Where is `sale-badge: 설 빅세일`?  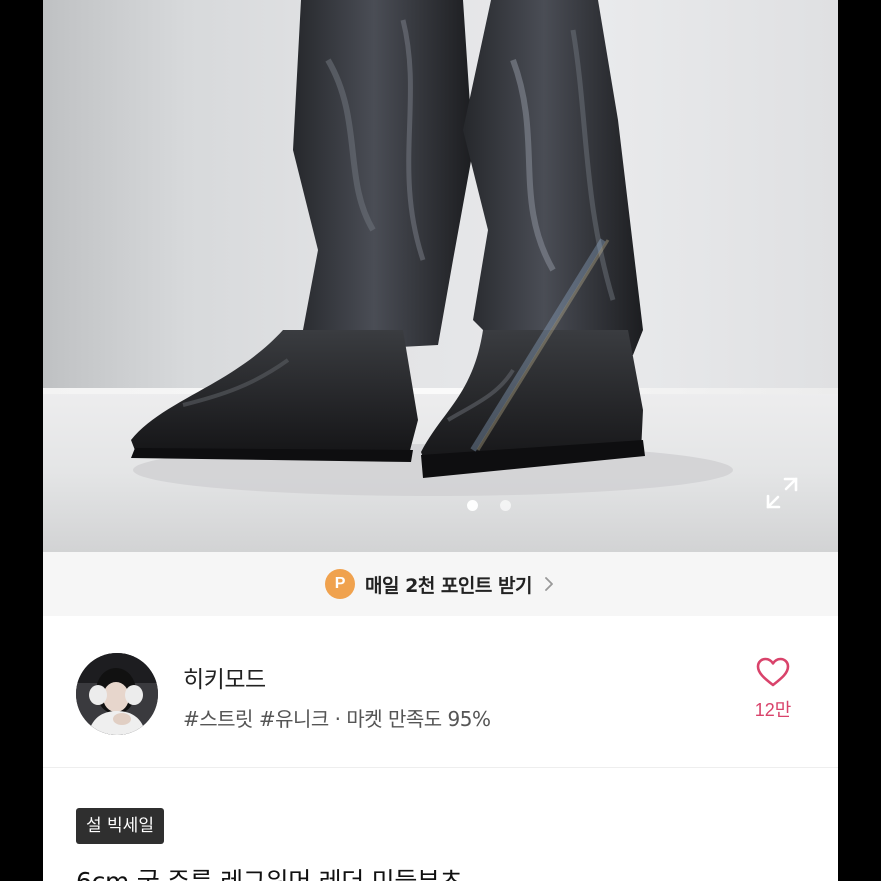 sale-badge: 설 빅세일 is located at coordinates (120, 826).